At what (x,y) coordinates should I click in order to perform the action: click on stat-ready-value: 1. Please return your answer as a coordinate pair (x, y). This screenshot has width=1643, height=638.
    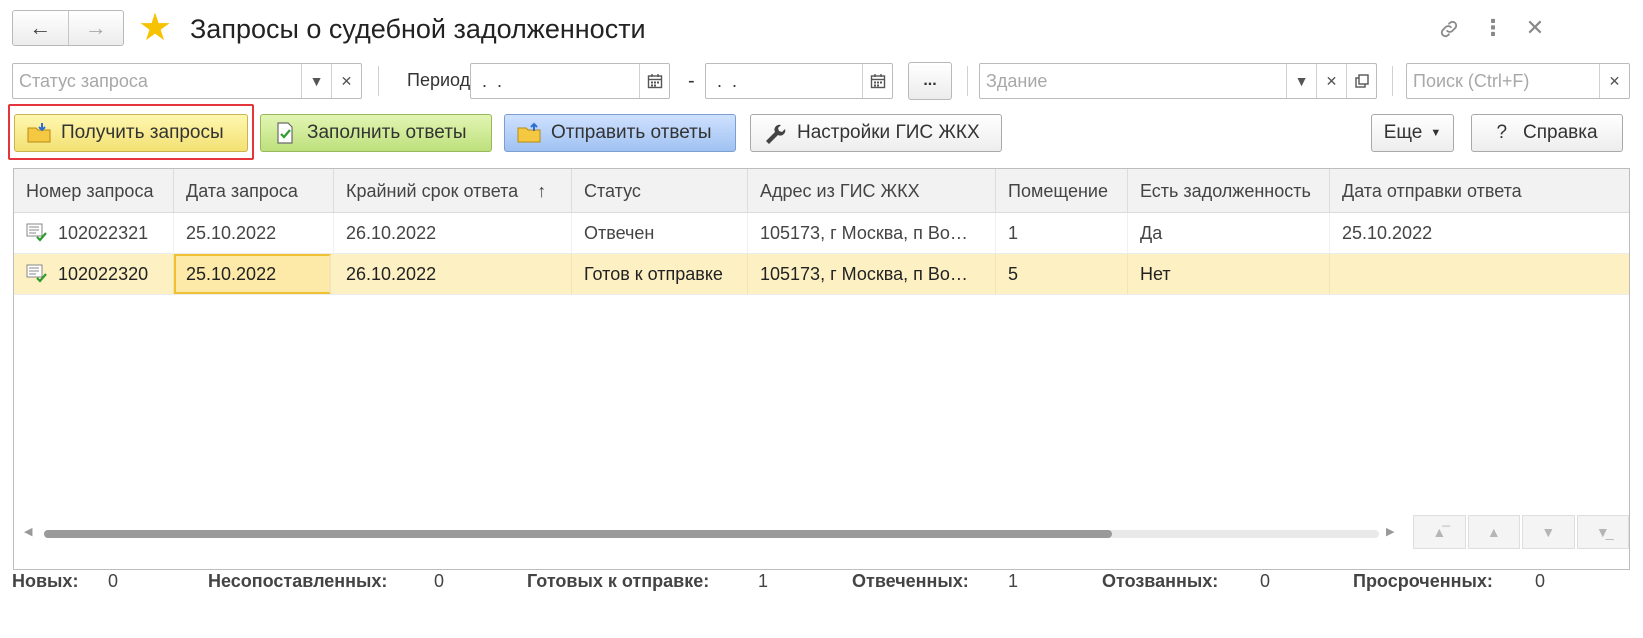
    Looking at the image, I should click on (763, 581).